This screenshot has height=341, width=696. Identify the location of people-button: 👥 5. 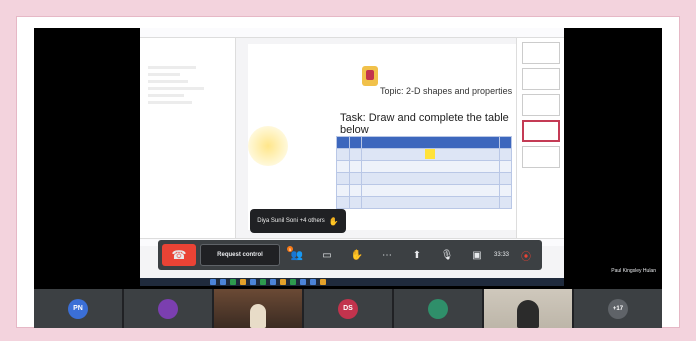
(297, 255).